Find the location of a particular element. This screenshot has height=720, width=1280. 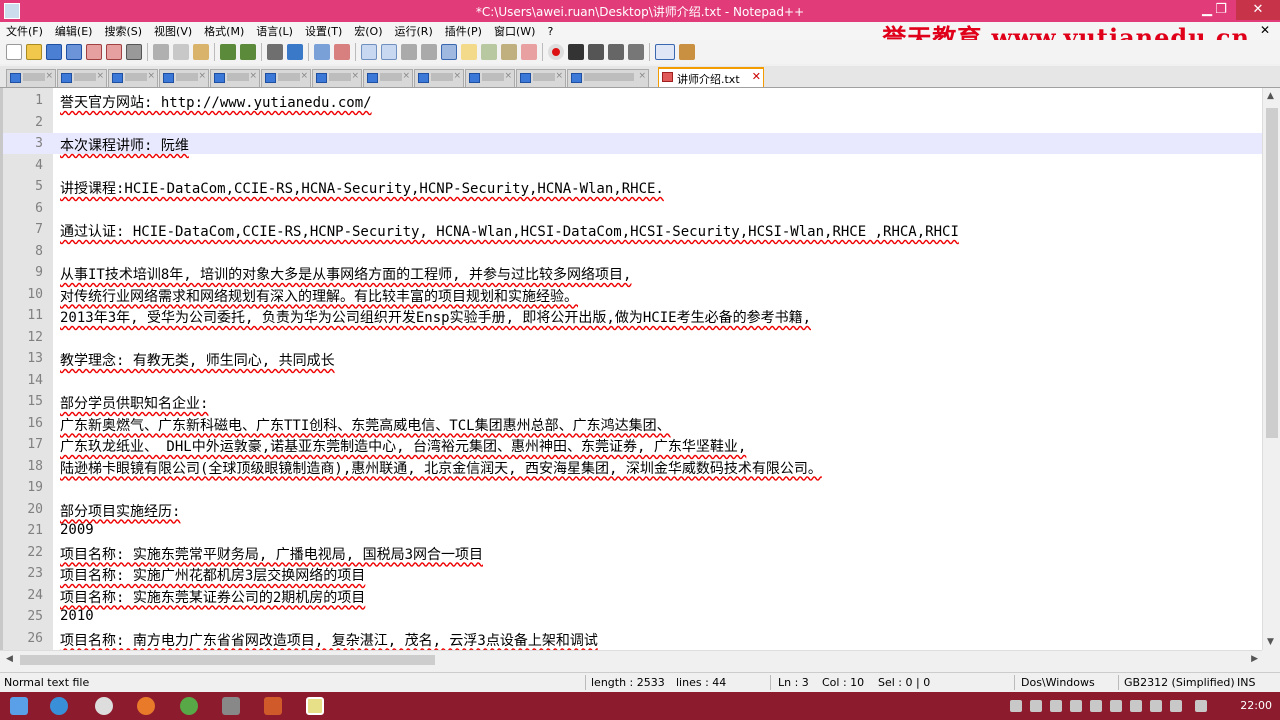

taskbar-clock: 22:00 is located at coordinates (1256, 705).